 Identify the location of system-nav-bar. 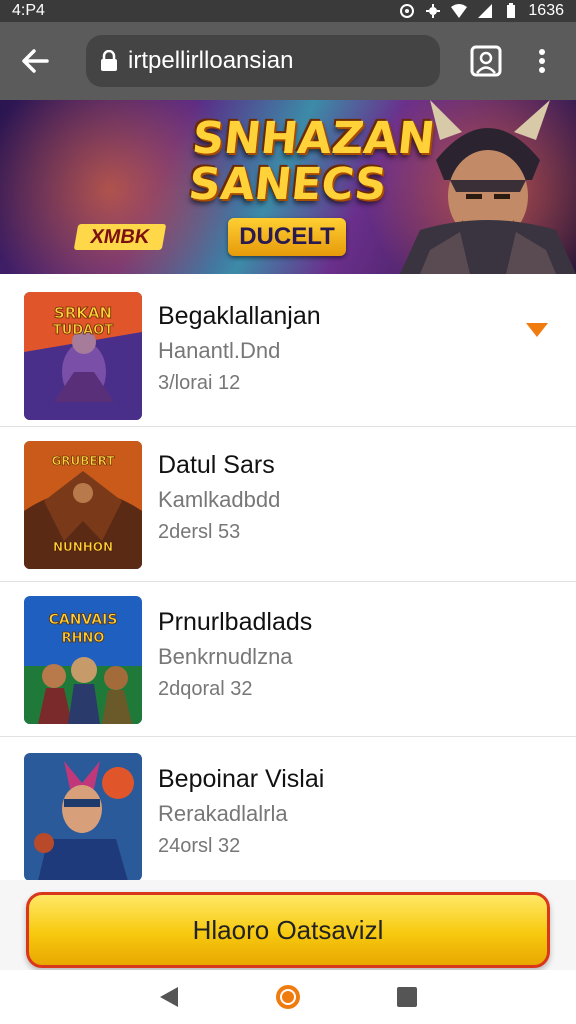
(288, 997).